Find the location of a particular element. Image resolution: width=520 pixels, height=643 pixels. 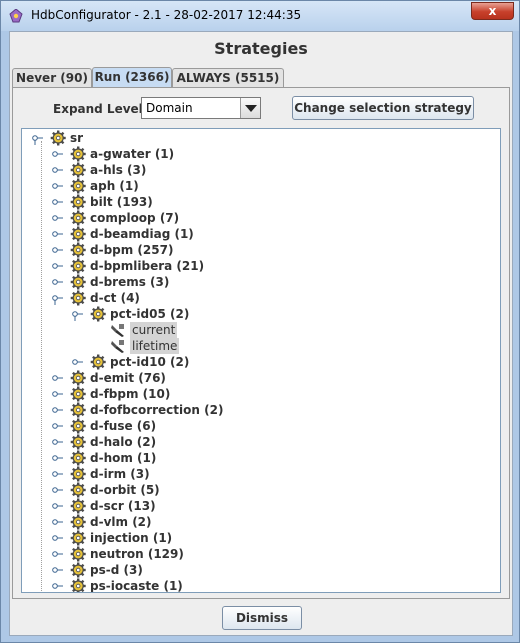

expand-level-label: Expand Level: is located at coordinates (100, 109).